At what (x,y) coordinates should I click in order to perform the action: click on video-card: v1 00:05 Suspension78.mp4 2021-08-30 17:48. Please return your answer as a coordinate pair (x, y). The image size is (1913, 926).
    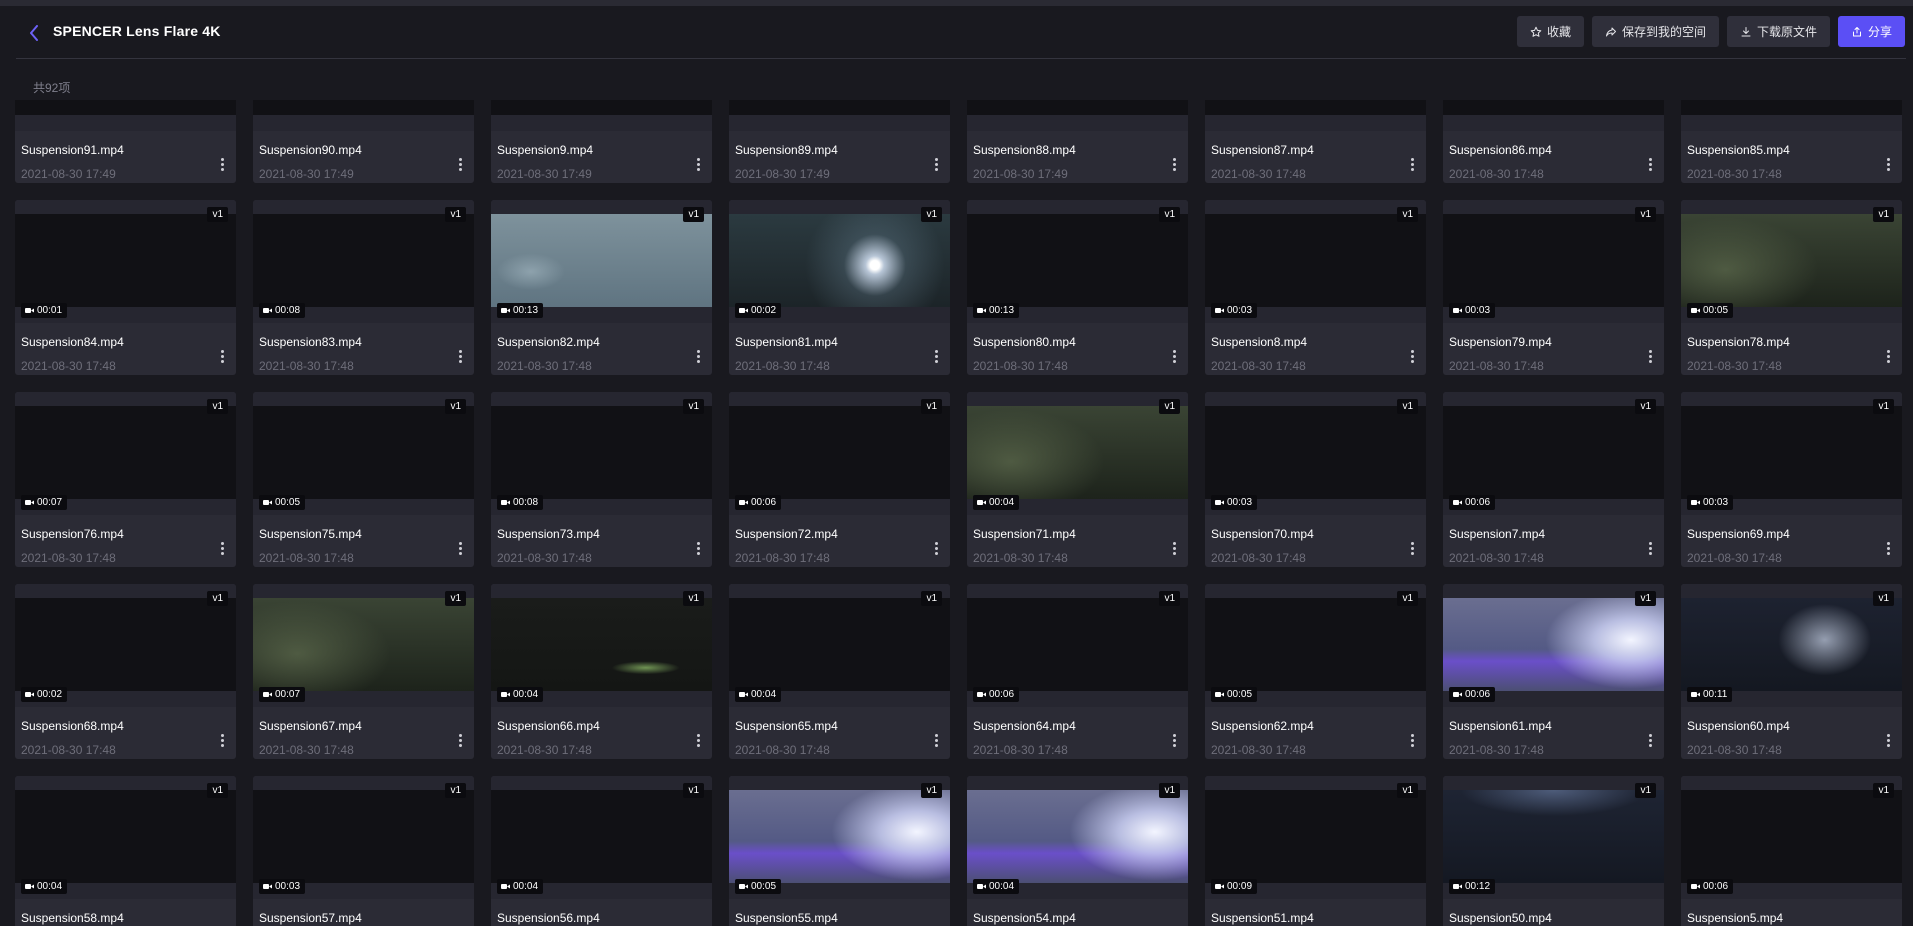
    Looking at the image, I should click on (1791, 287).